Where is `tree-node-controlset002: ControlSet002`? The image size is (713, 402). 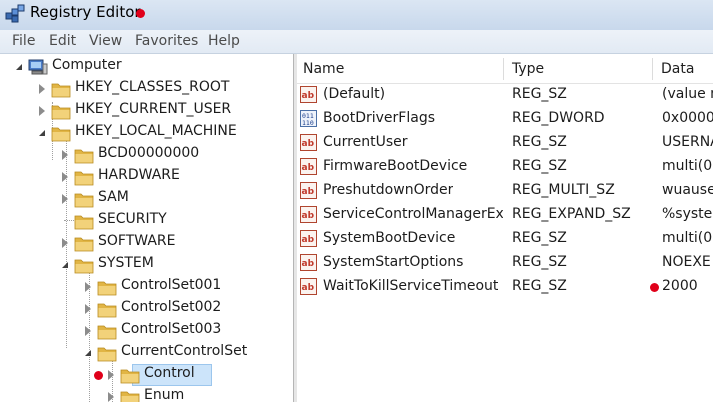
tree-node-controlset002: ControlSet002 is located at coordinates (146, 309).